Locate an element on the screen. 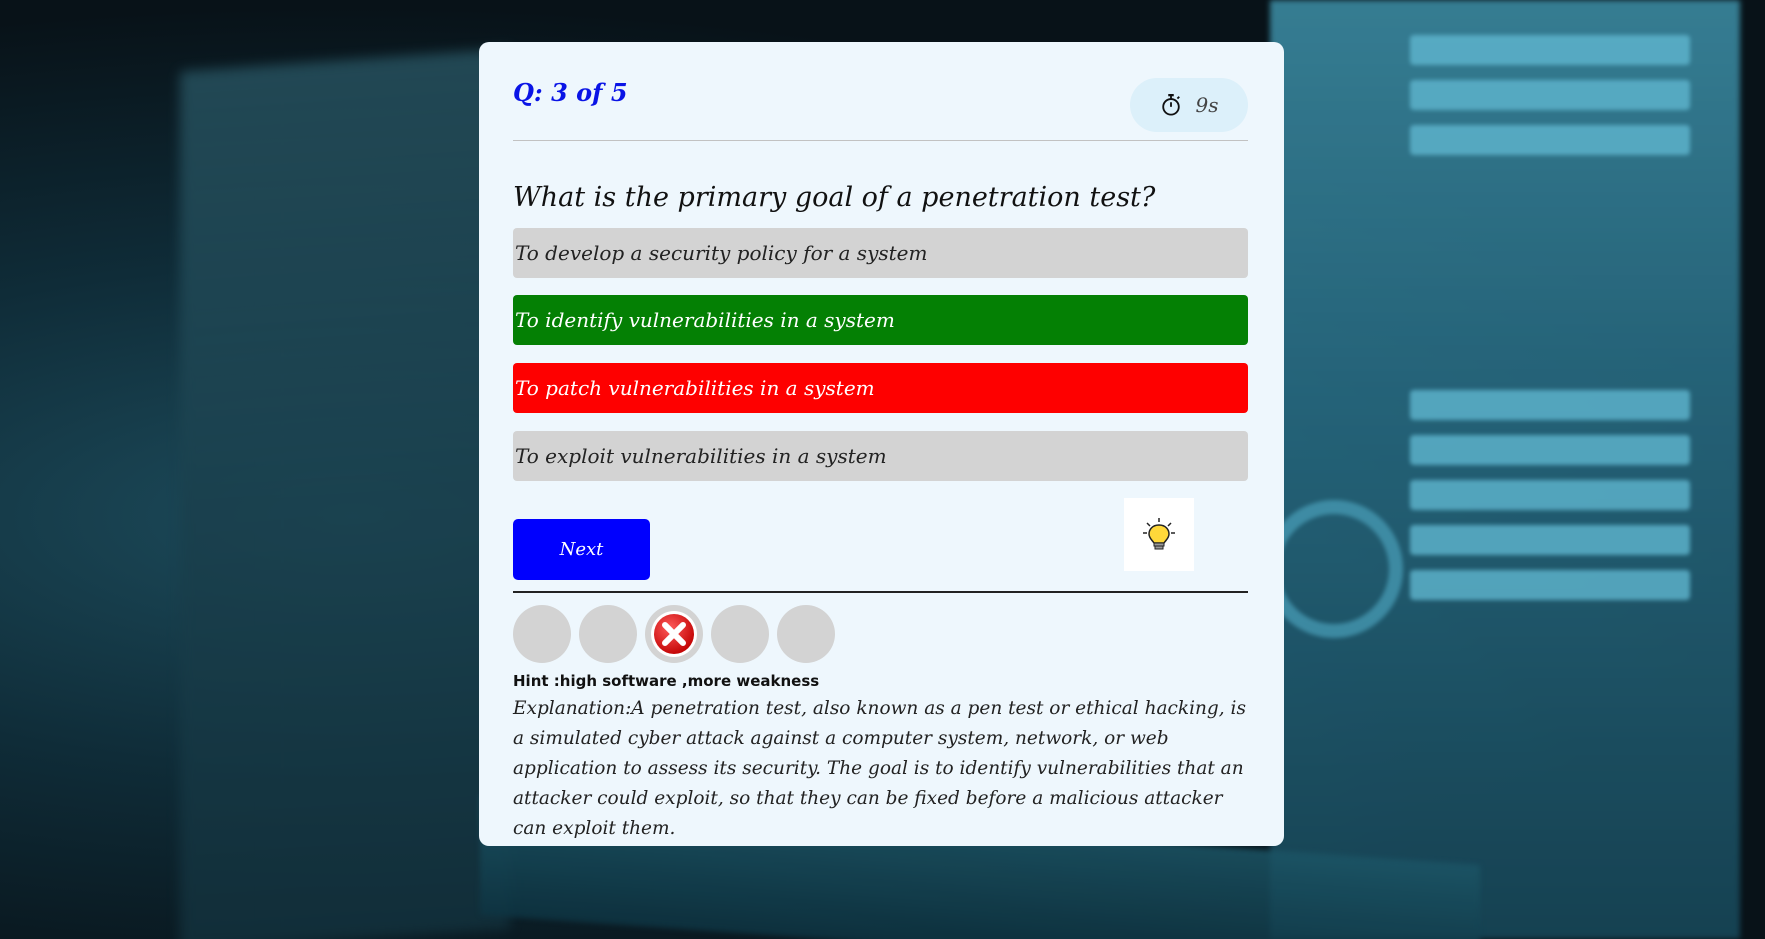 The height and width of the screenshot is (939, 1765). answer-option-wrong: To patch vulnerabilities in a system is located at coordinates (880, 388).